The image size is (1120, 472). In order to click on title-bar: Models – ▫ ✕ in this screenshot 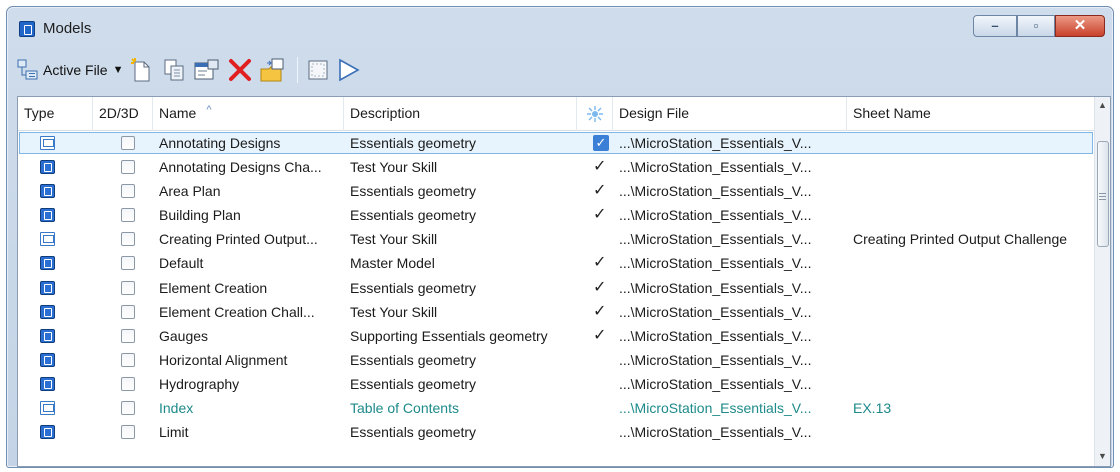, I will do `click(560, 27)`.